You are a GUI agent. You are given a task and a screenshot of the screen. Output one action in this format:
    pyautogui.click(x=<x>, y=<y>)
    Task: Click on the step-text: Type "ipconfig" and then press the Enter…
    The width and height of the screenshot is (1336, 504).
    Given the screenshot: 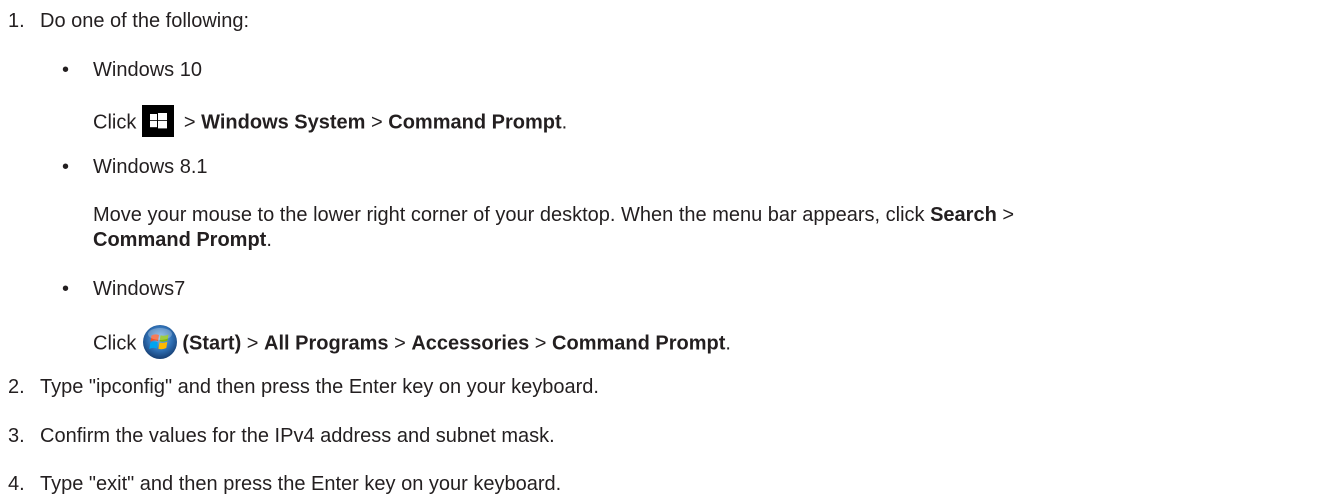 What is the action you would take?
    pyautogui.click(x=319, y=387)
    